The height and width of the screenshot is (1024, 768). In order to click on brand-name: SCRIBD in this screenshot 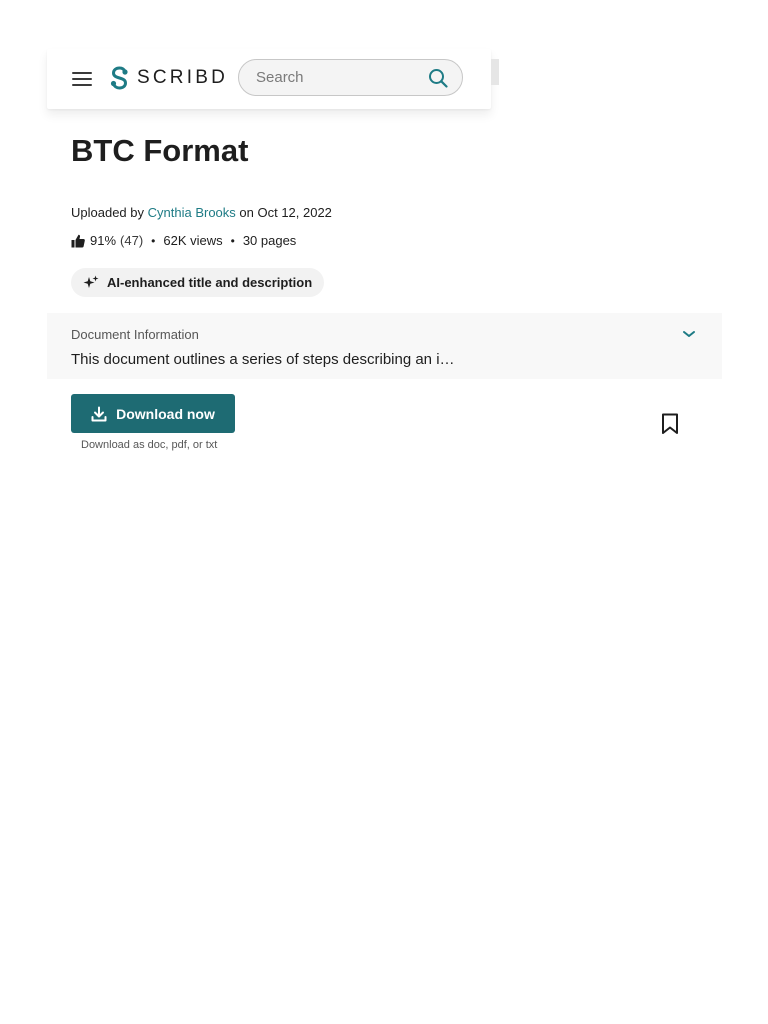, I will do `click(182, 77)`.